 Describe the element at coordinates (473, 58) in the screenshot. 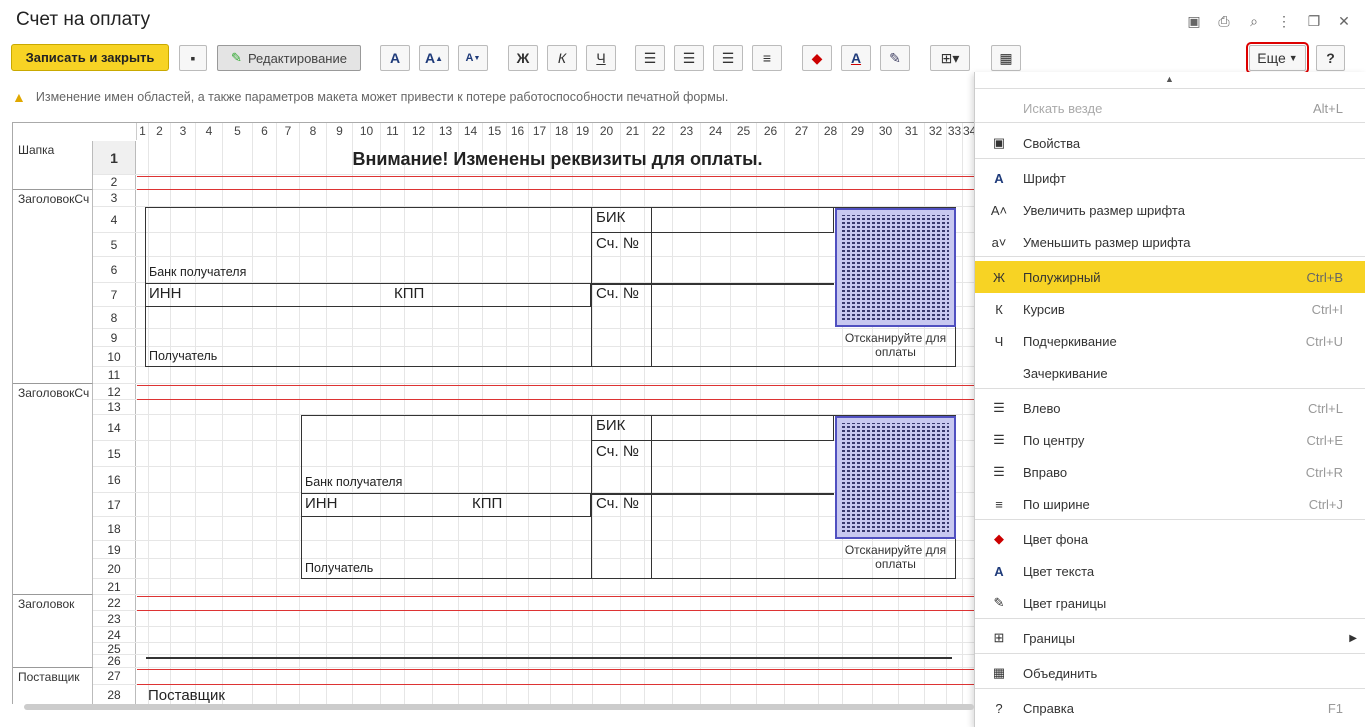

I see `font-decrease-button: A ▼` at that location.